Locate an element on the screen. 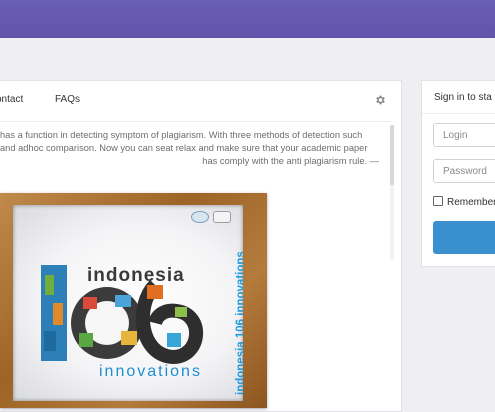  banner-vertical-text: indonesia 106 innovations is located at coordinates (239, 323).